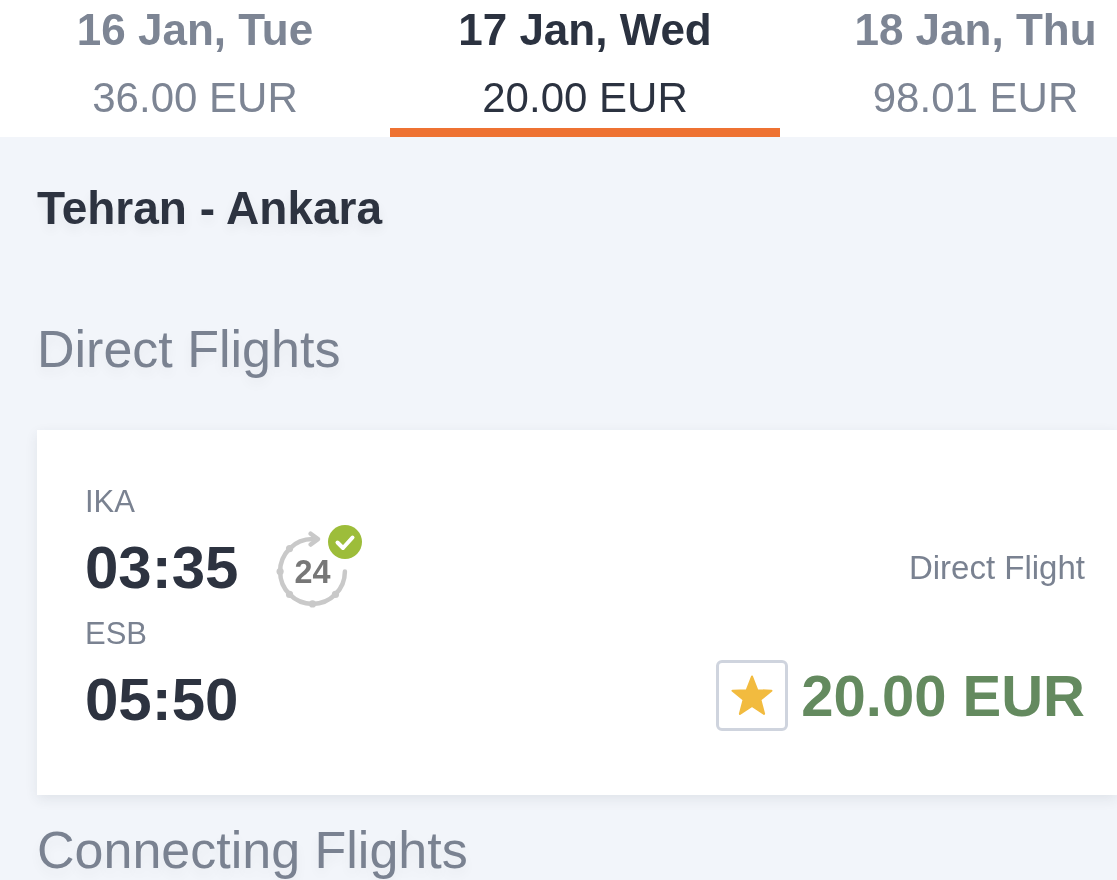 This screenshot has height=880, width=1117. Describe the element at coordinates (110, 502) in the screenshot. I see `departure-airport-code: IKA` at that location.